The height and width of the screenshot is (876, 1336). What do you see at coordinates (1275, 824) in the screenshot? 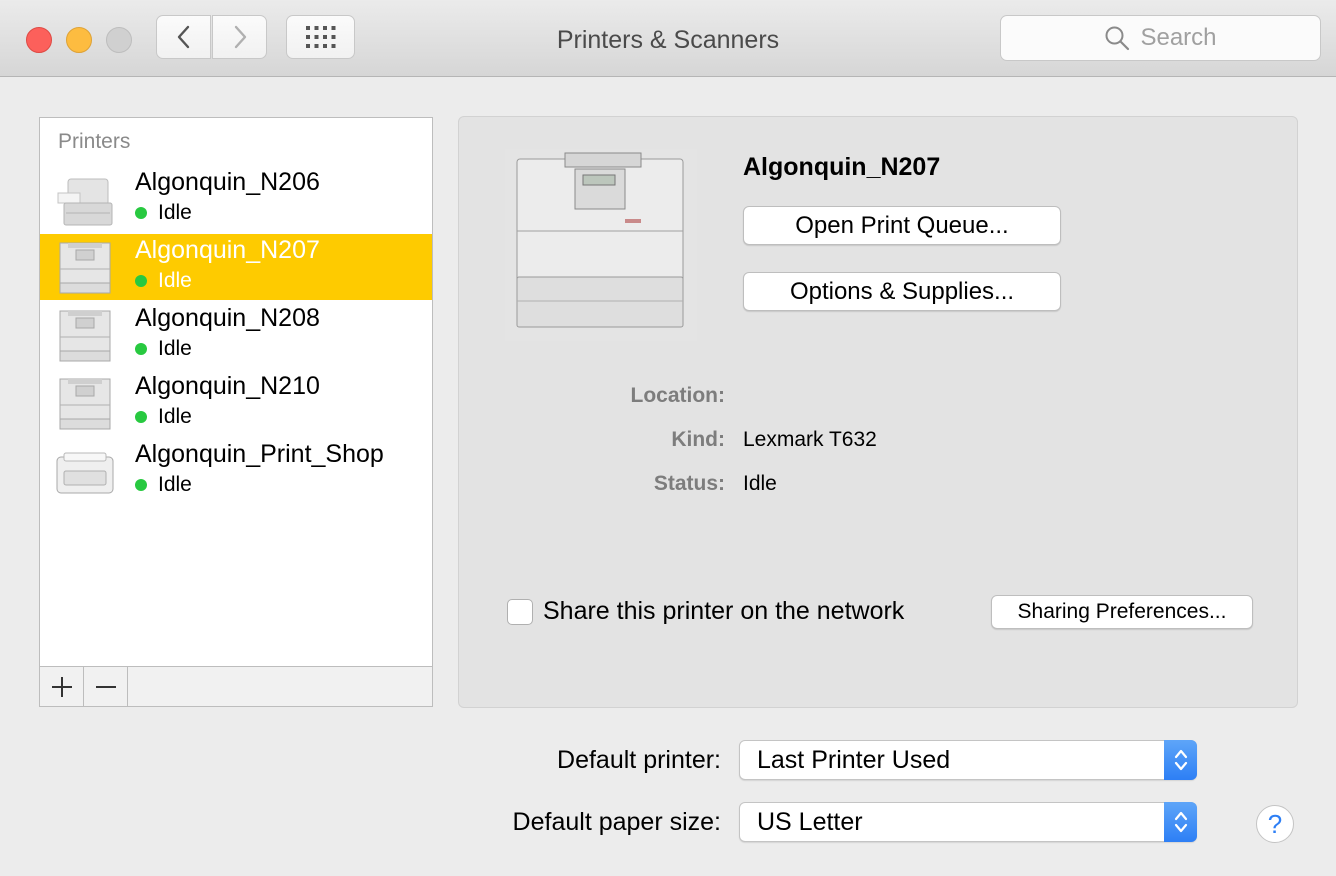
I see `help-button: ?` at bounding box center [1275, 824].